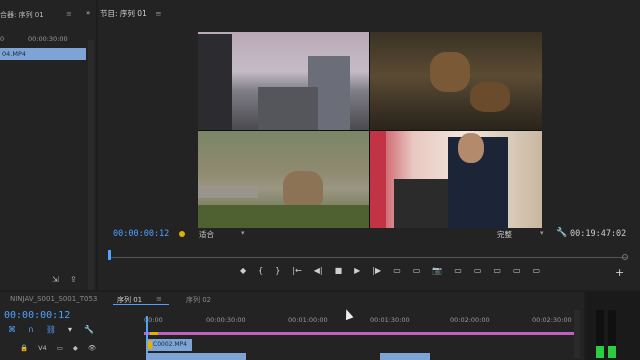 The height and width of the screenshot is (360, 640). Describe the element at coordinates (390, 320) in the screenshot. I see `ruler-label: 00:01:30:00` at that location.